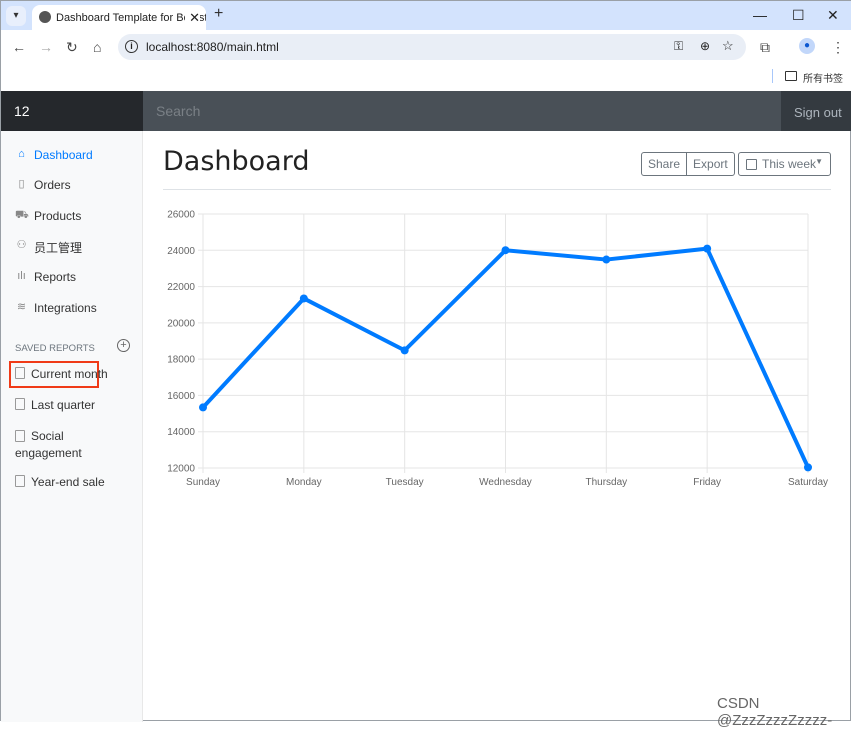  What do you see at coordinates (45, 17) in the screenshot?
I see `globe-icon` at bounding box center [45, 17].